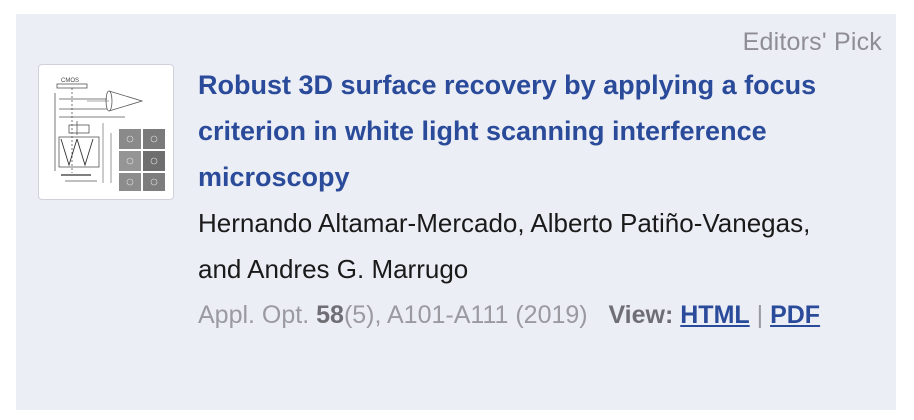 The image size is (914, 420). What do you see at coordinates (714, 315) in the screenshot?
I see `html-link: HTML` at bounding box center [714, 315].